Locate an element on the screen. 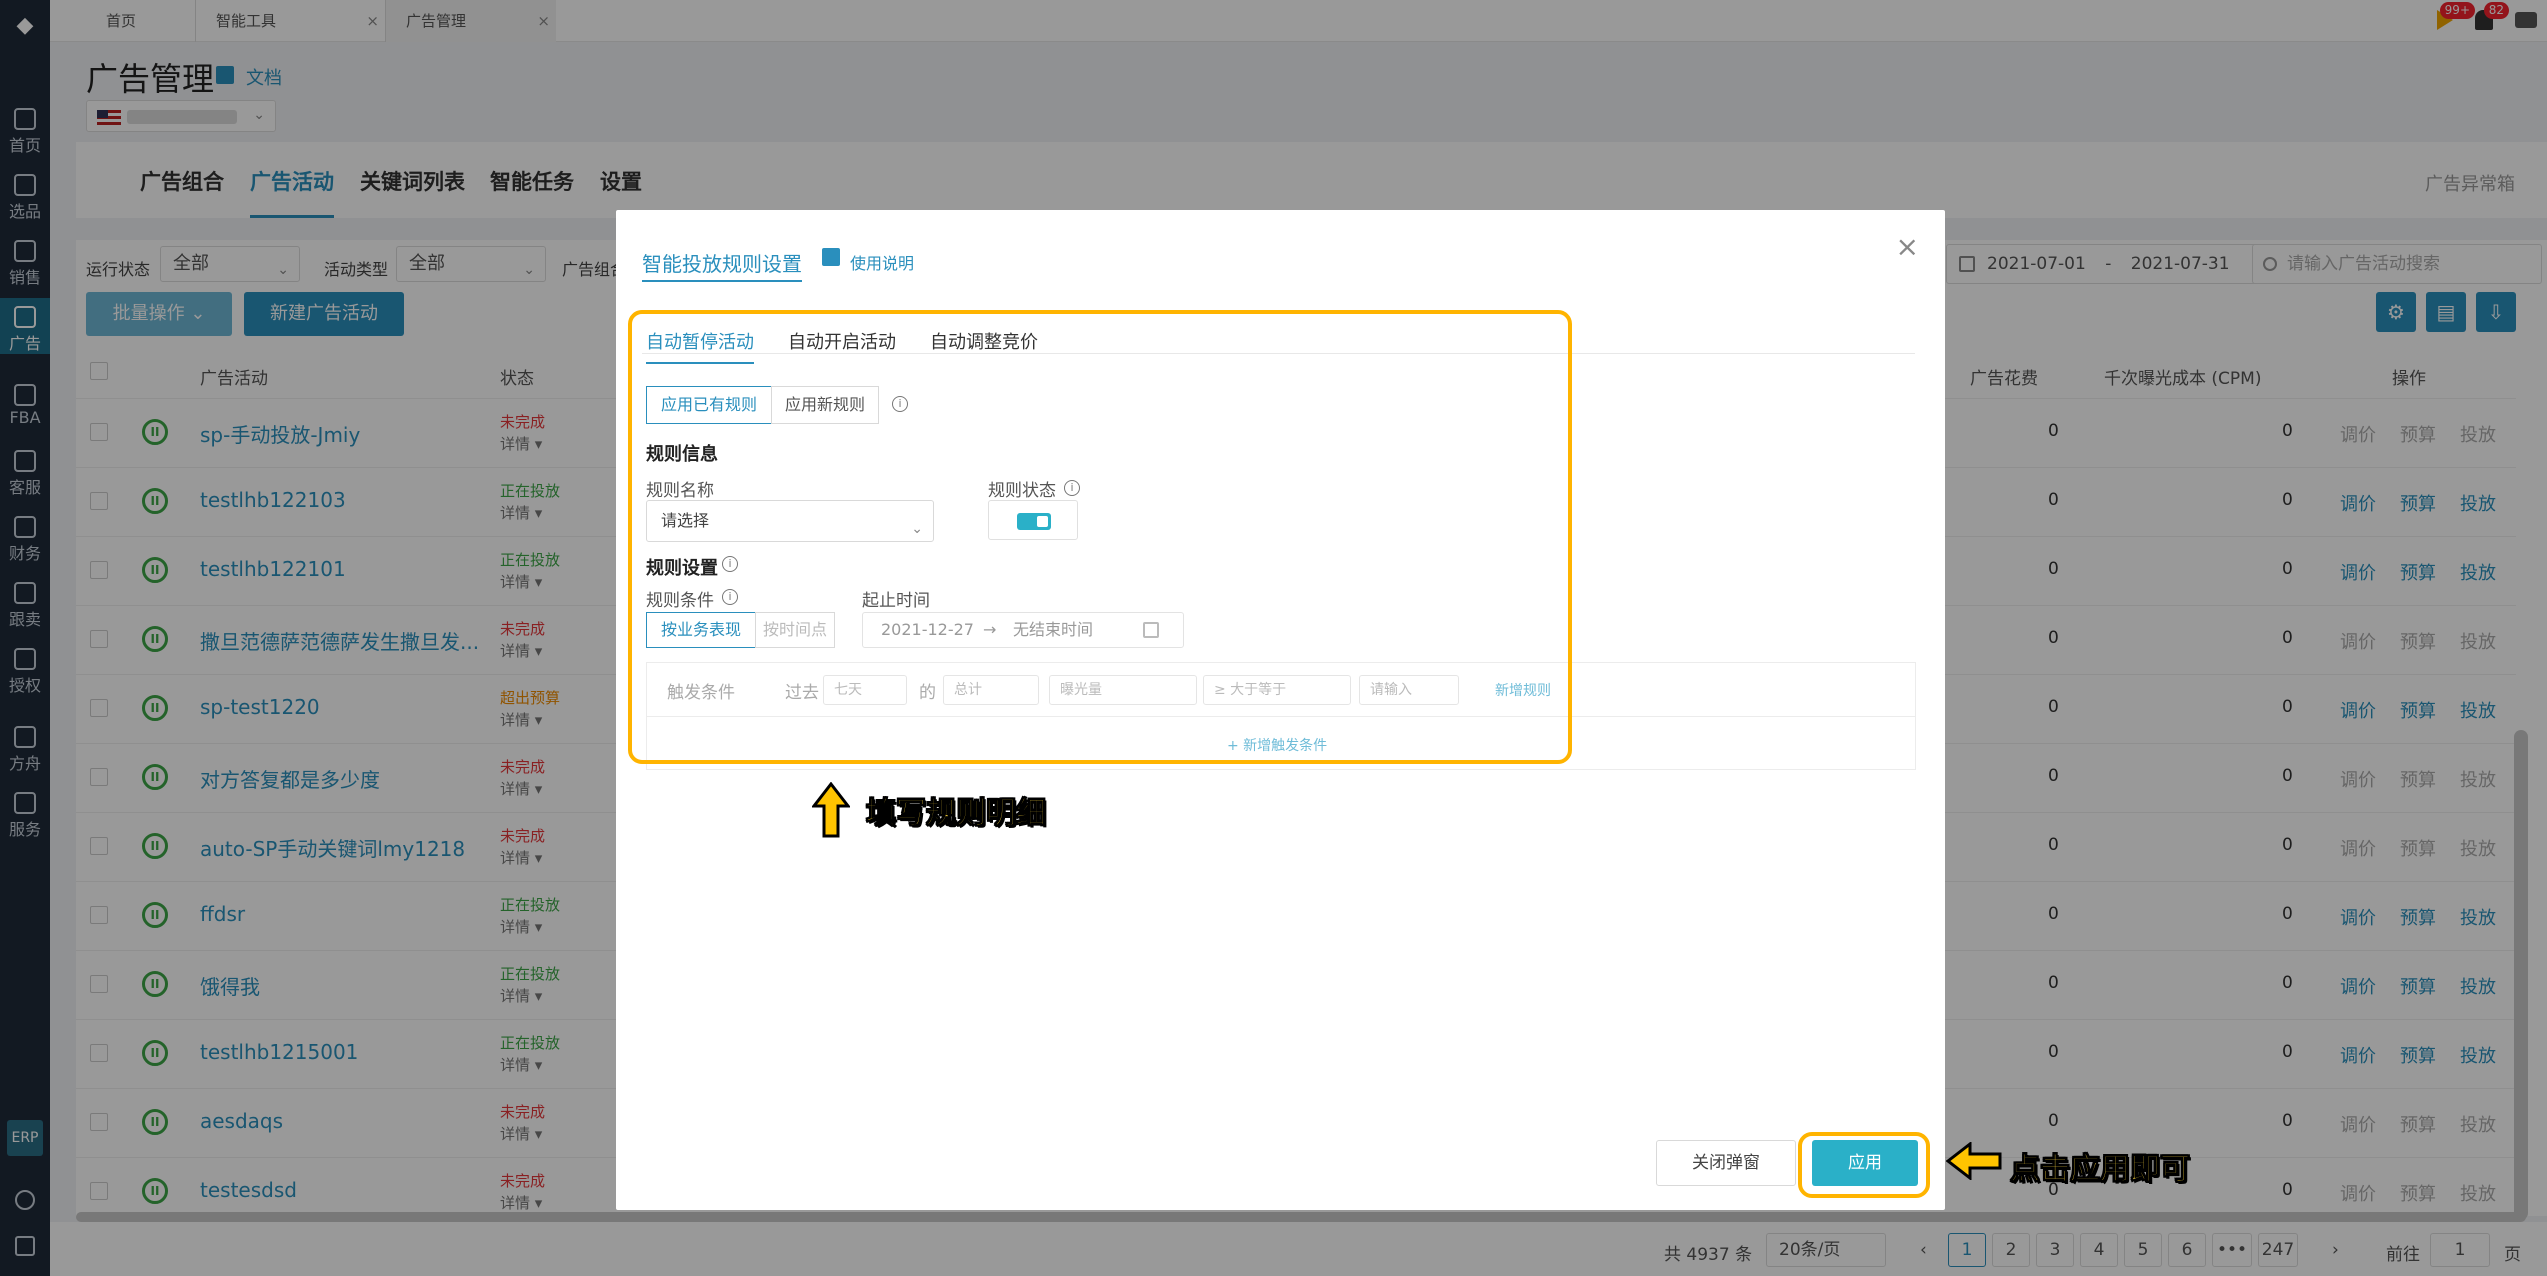 The height and width of the screenshot is (1276, 2547). callout-fill-details: 填写规则明细 is located at coordinates (956, 814).